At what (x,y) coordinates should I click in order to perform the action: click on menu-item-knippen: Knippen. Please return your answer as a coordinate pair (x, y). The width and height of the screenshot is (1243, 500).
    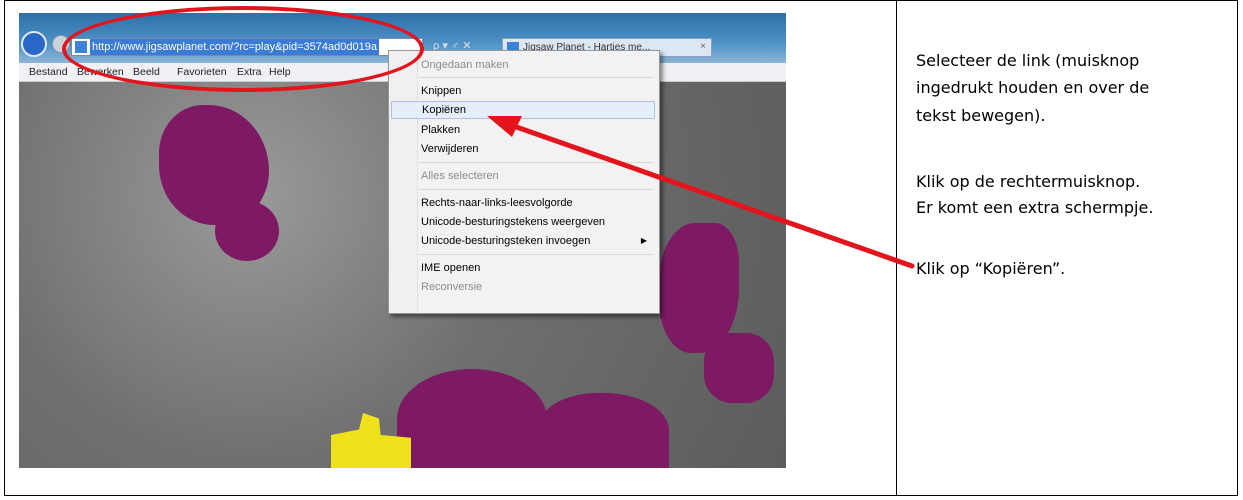
    Looking at the image, I should click on (523, 91).